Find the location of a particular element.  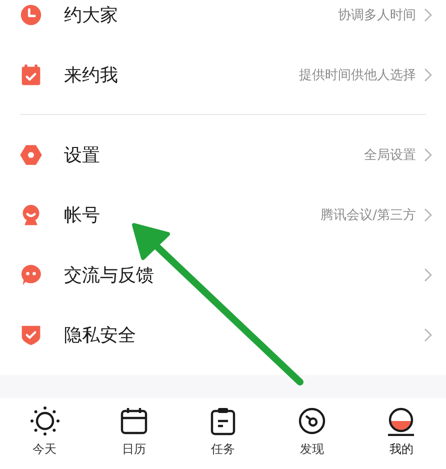

disc-icon is located at coordinates (312, 421).